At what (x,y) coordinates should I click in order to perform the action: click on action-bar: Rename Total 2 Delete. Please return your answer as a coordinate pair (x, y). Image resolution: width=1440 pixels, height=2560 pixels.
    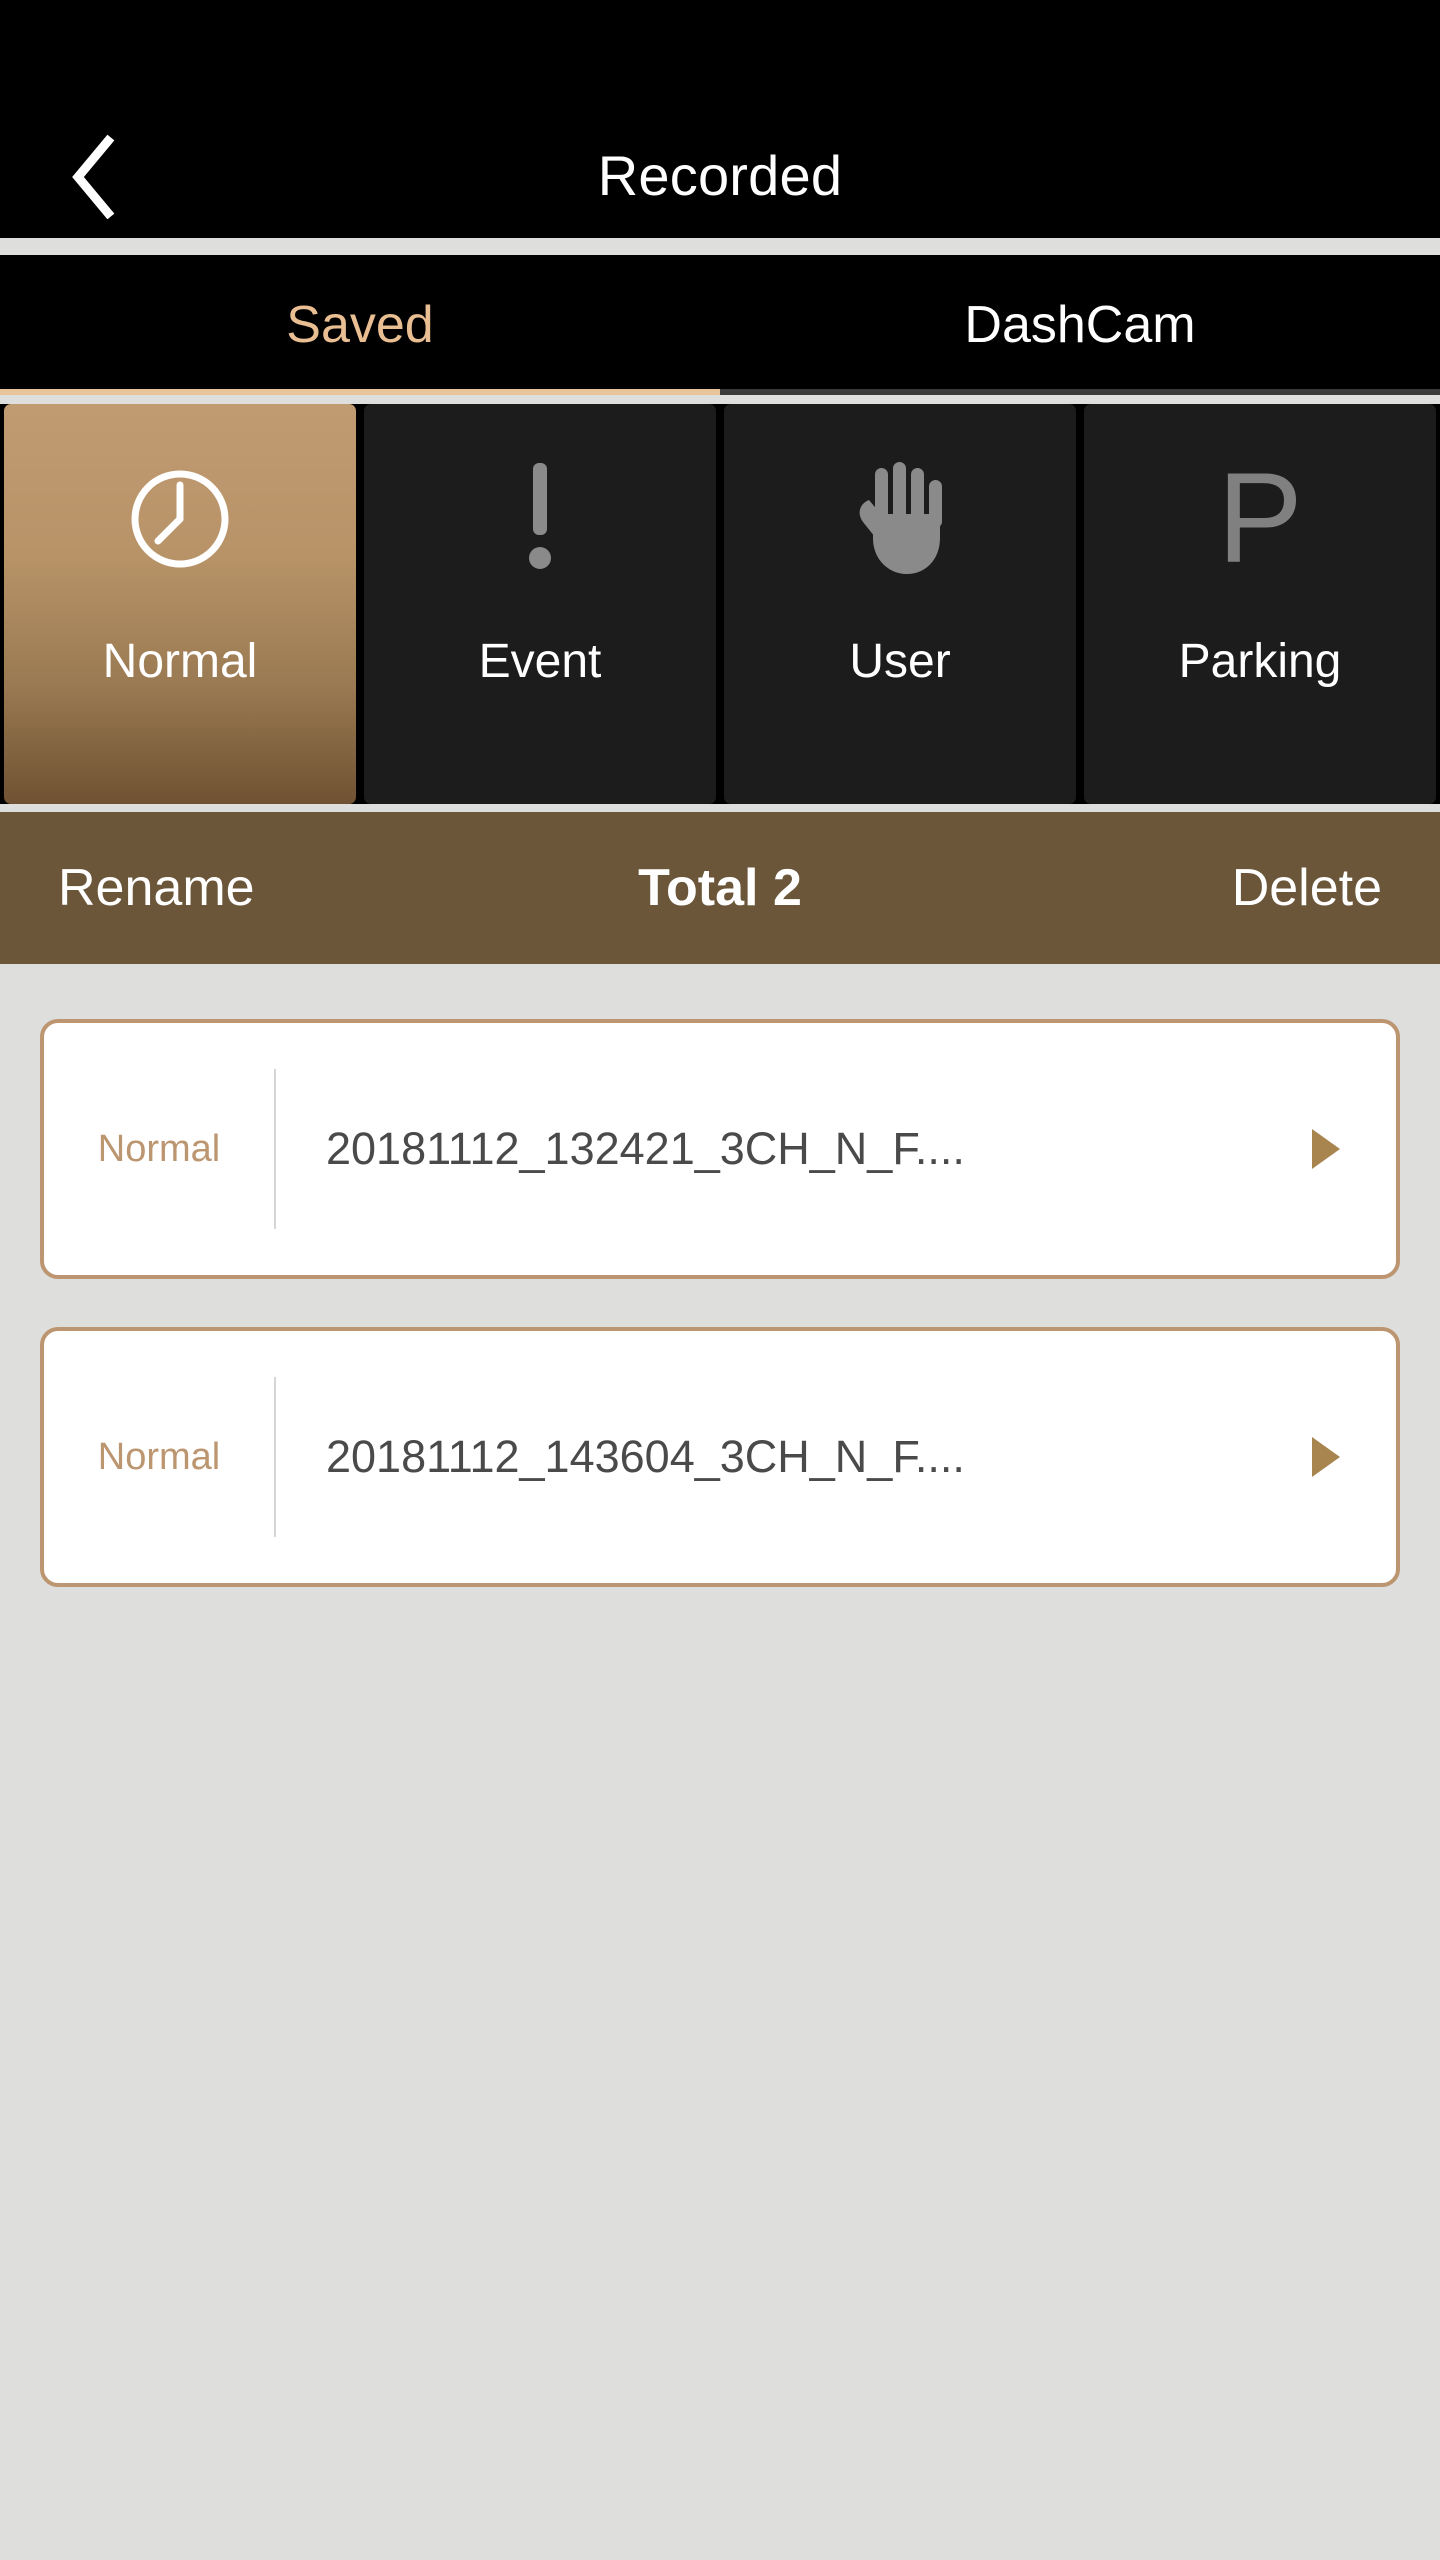
    Looking at the image, I should click on (720, 888).